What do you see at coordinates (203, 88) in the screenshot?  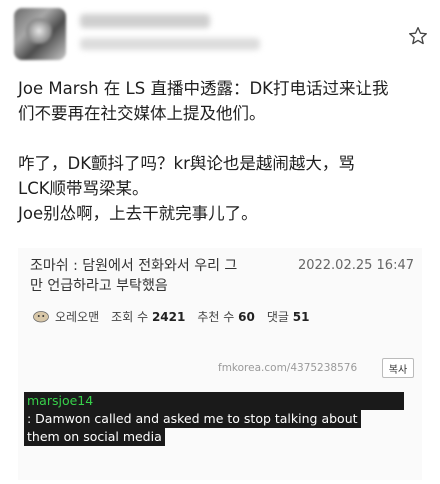 I see `post-line: Joe Marsh 在 LS 直播中透露：DK打电话过来让我` at bounding box center [203, 88].